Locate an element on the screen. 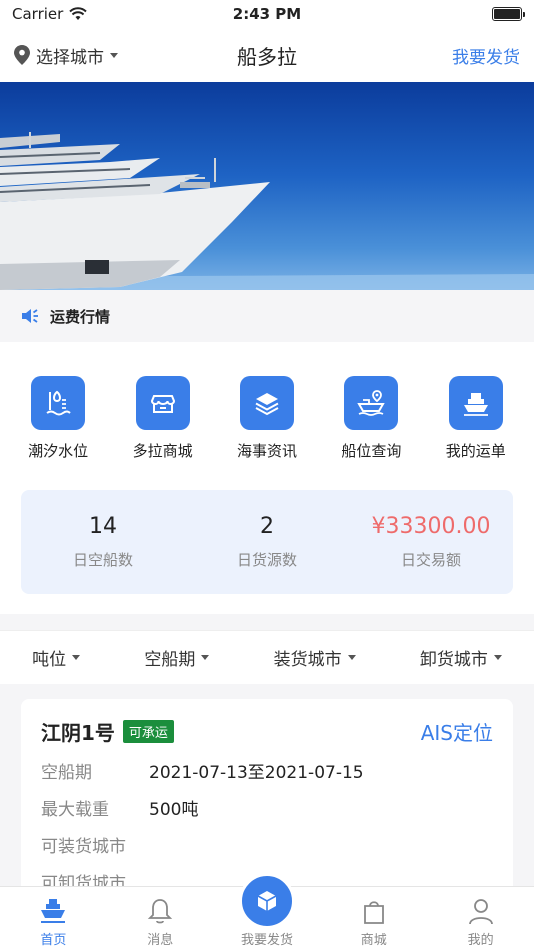  stat-value: ¥33300.00 is located at coordinates (431, 526).